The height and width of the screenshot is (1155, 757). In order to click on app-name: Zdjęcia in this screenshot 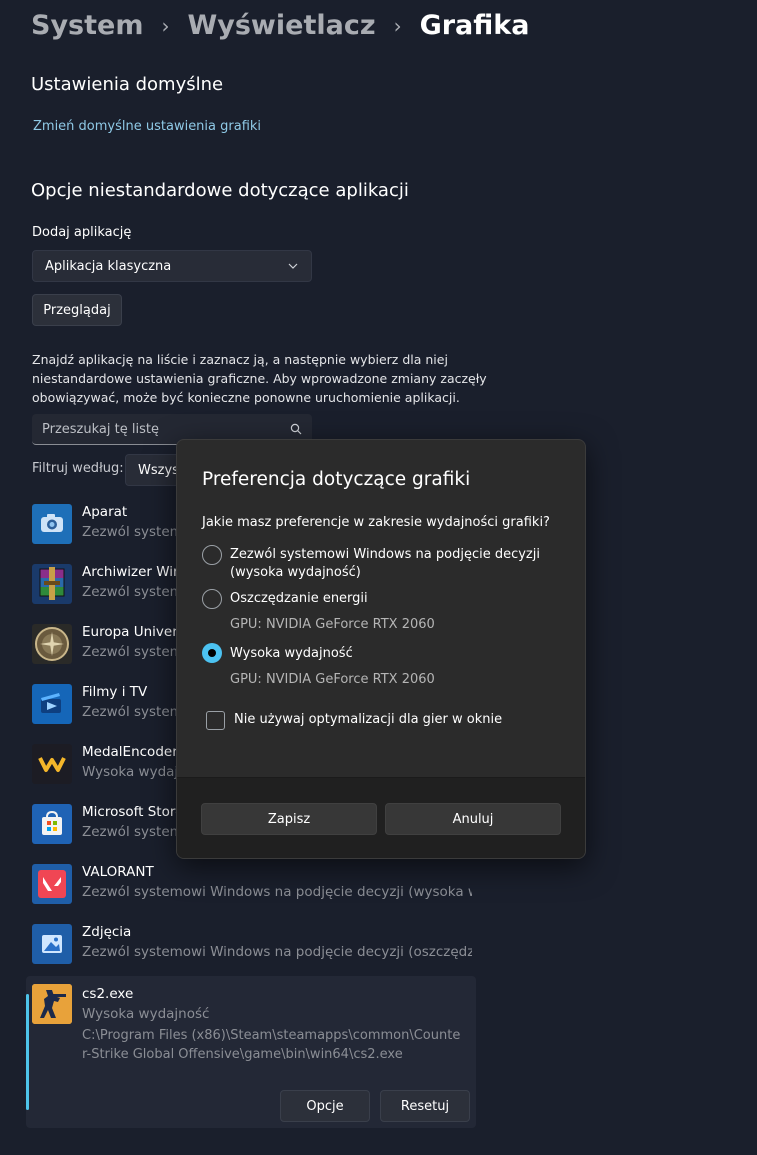, I will do `click(107, 932)`.